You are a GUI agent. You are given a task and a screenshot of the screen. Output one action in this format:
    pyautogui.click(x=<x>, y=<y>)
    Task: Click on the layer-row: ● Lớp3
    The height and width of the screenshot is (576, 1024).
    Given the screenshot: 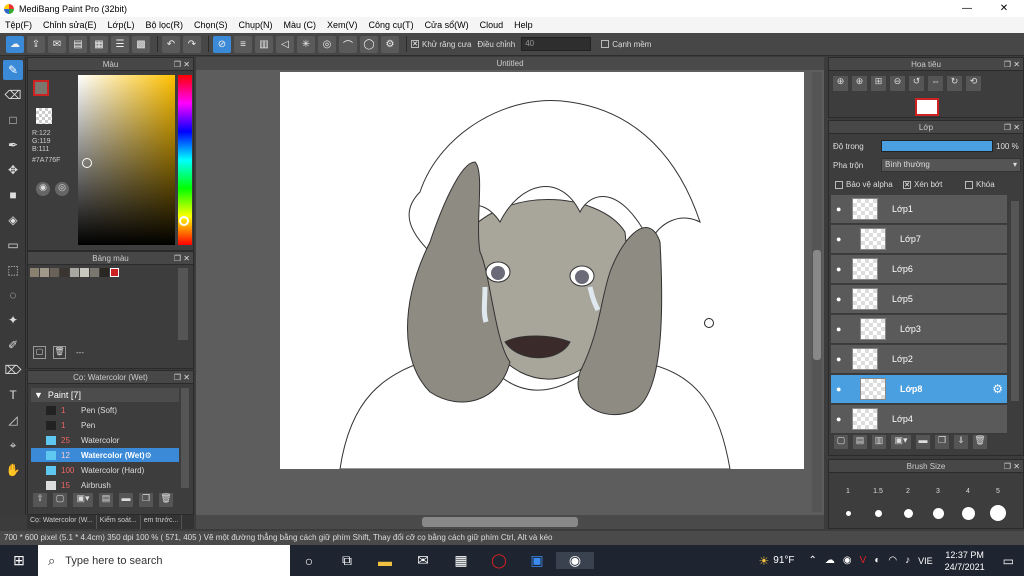 What is the action you would take?
    pyautogui.click(x=919, y=329)
    